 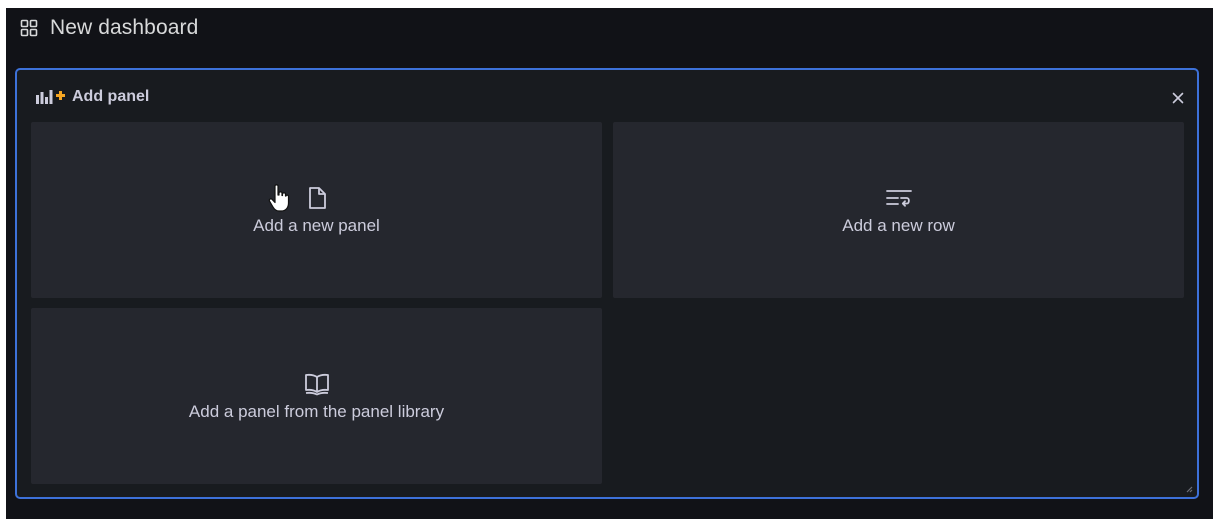 I want to click on add-panel-header: Add panel, so click(x=92, y=97).